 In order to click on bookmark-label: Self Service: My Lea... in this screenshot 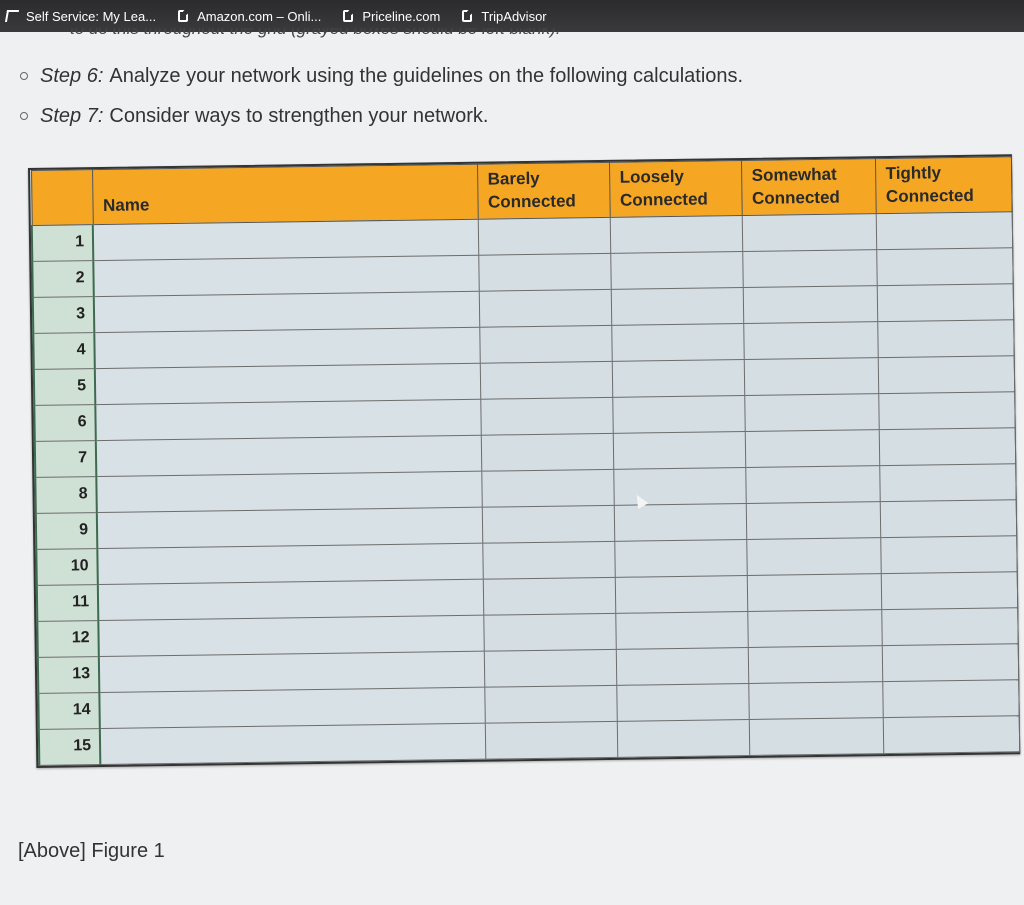, I will do `click(91, 16)`.